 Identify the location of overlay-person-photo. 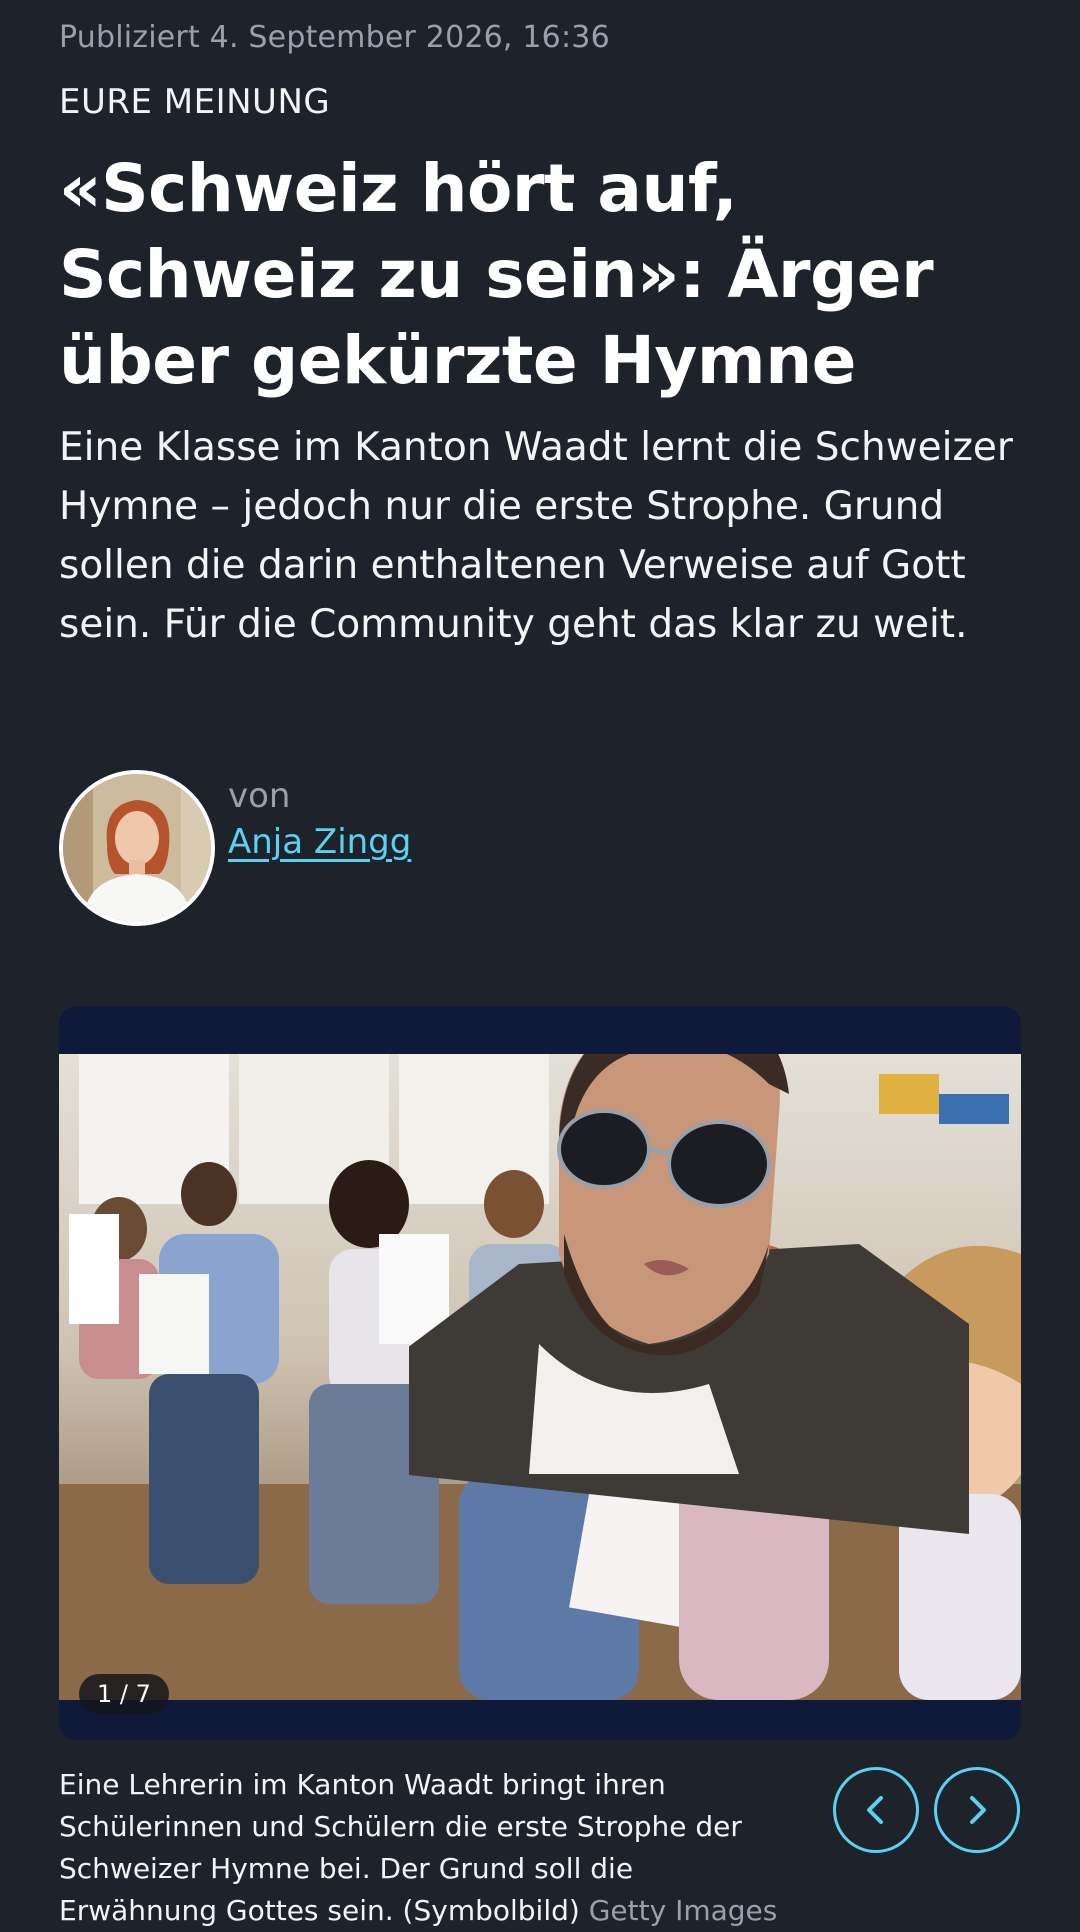
(689, 1294).